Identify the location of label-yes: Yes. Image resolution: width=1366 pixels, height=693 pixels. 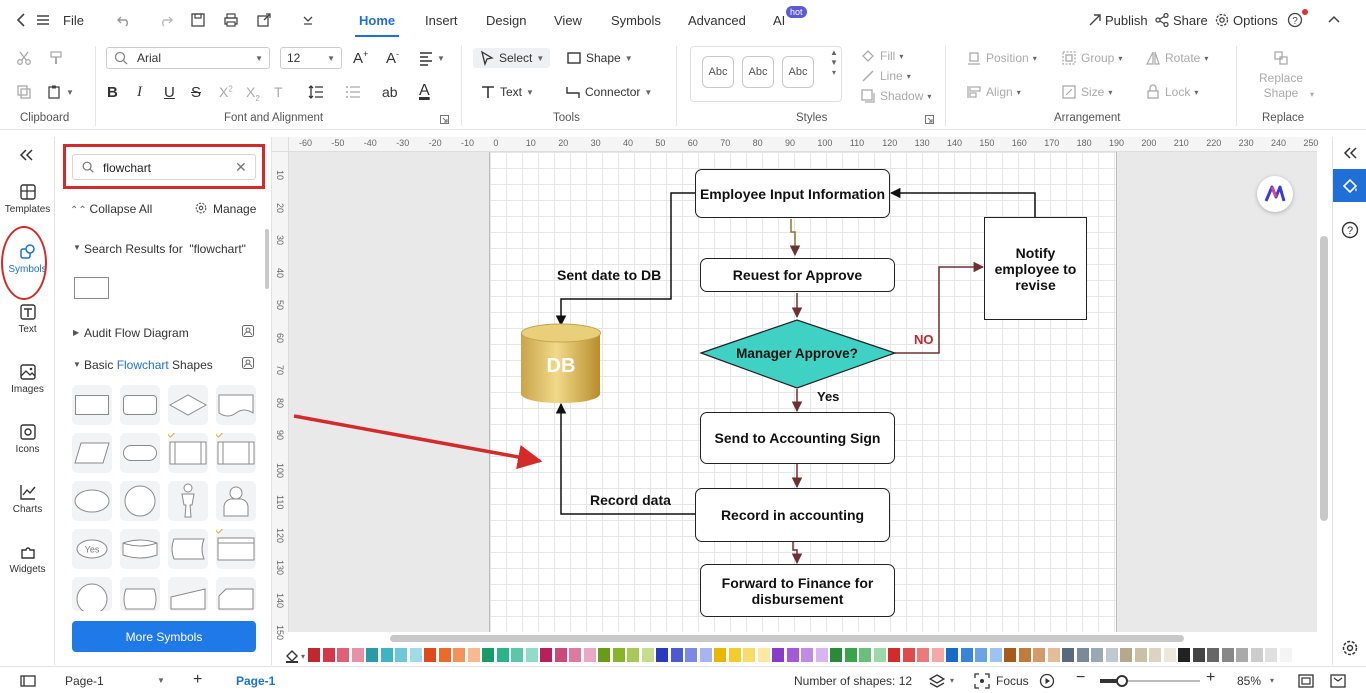
(828, 396).